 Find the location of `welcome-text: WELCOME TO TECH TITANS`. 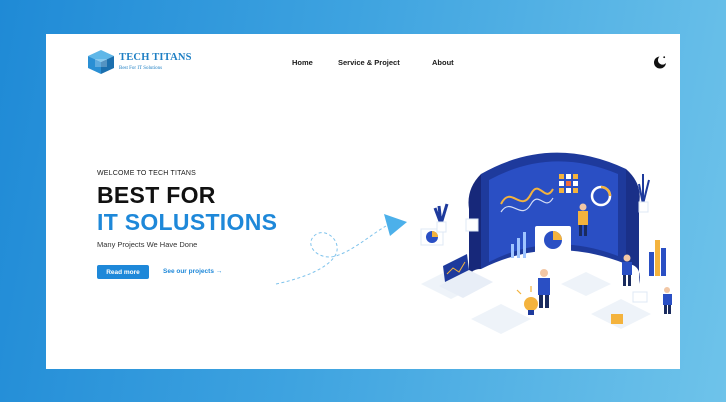

welcome-text: WELCOME TO TECH TITANS is located at coordinates (147, 173).